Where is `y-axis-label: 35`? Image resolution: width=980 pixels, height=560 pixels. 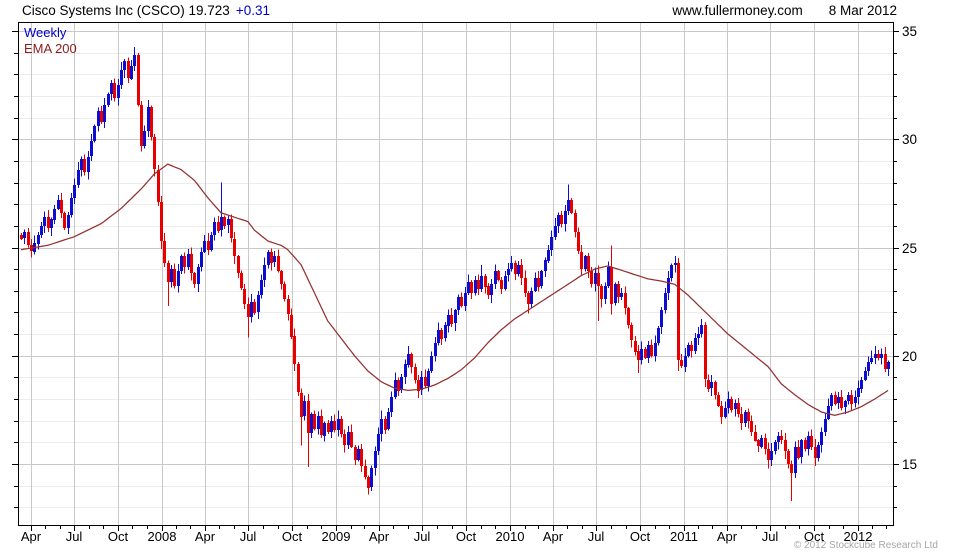 y-axis-label: 35 is located at coordinates (909, 31).